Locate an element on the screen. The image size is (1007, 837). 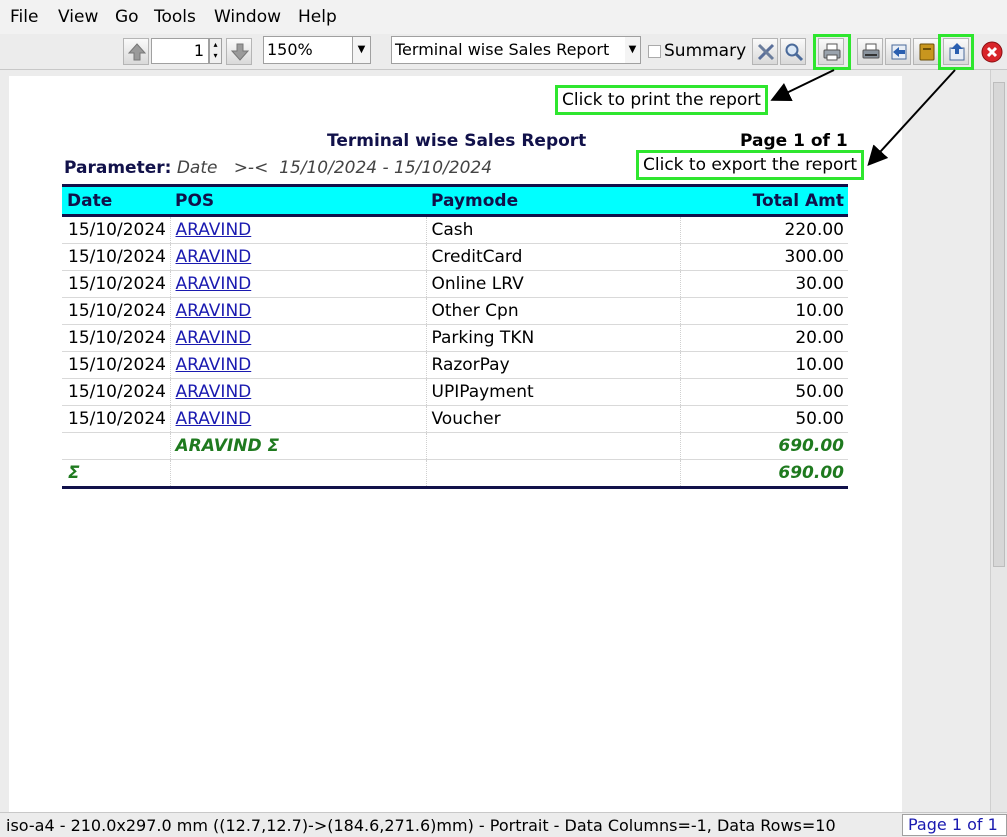
status-page-indicator: Page 1 of 1 is located at coordinates (954, 825).